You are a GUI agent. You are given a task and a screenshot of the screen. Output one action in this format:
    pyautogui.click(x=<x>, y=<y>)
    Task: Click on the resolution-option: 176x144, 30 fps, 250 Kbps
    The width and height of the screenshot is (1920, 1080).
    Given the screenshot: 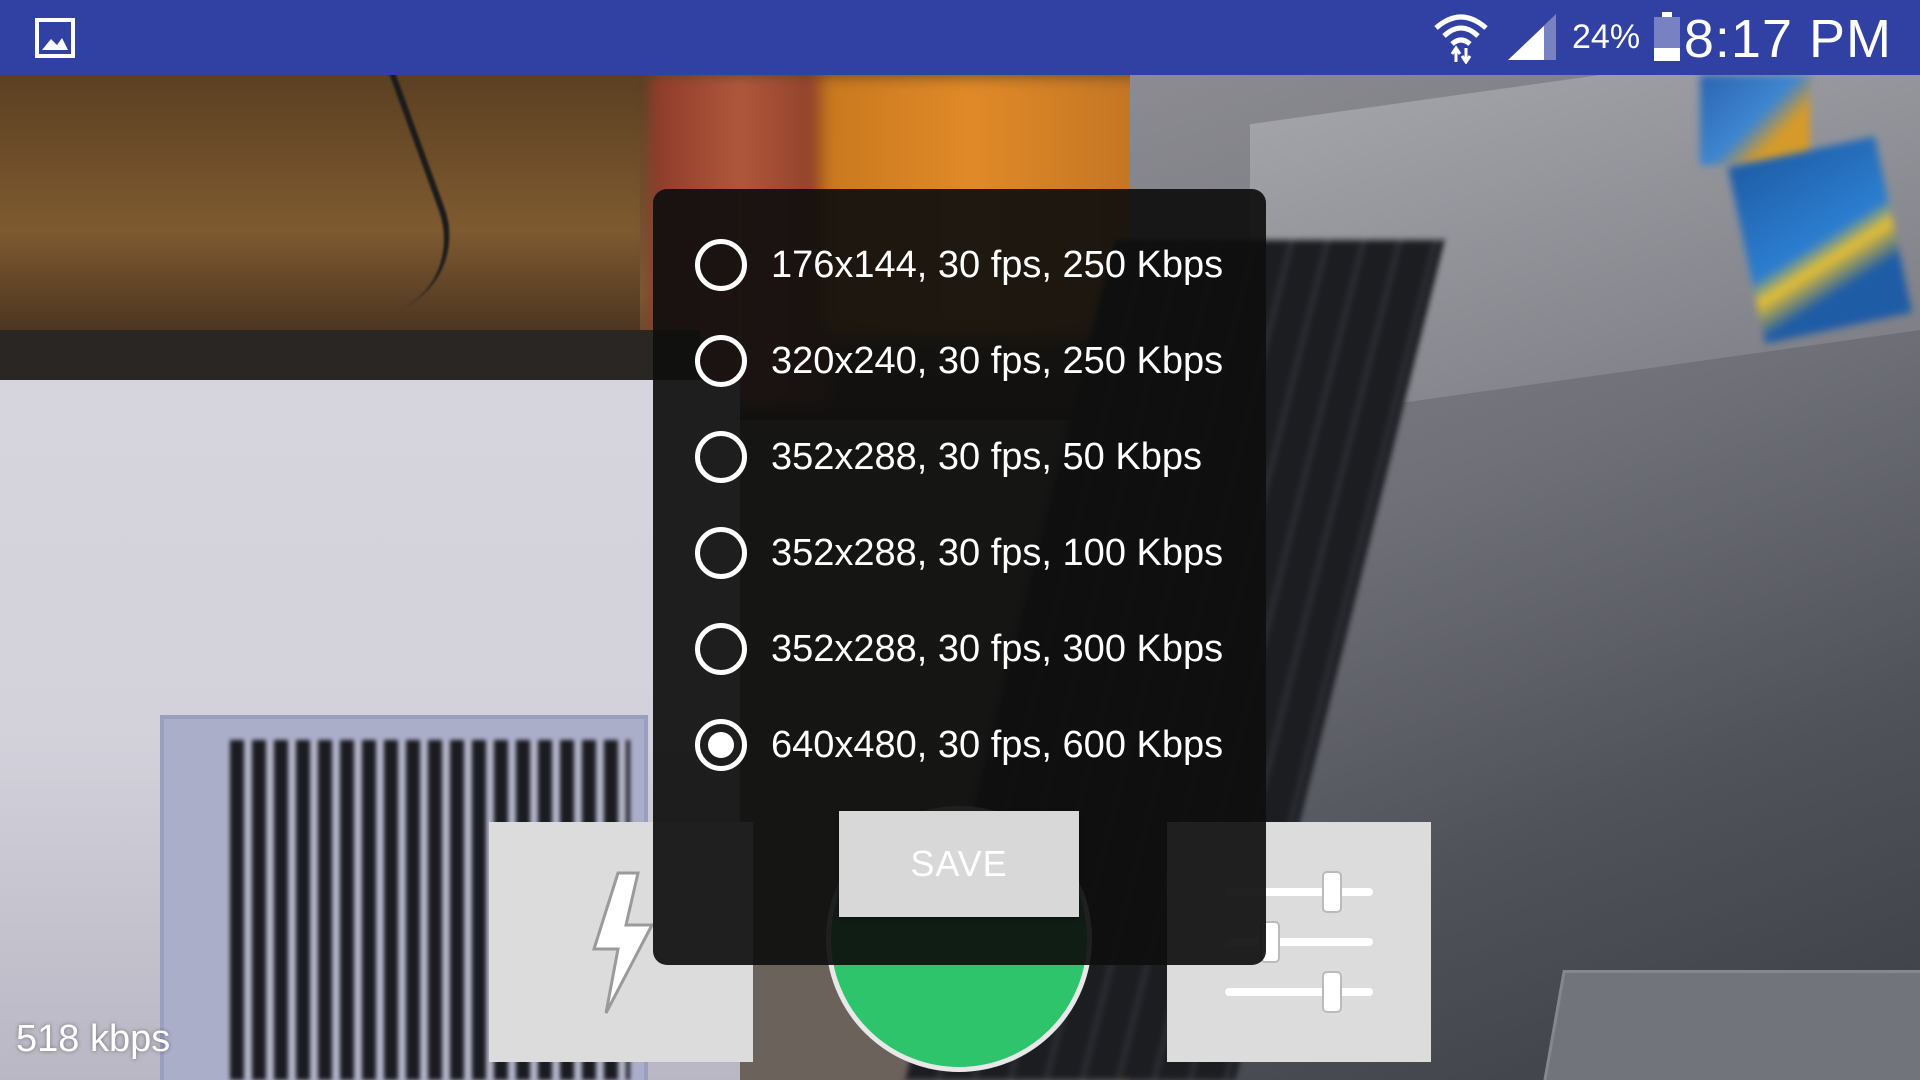 What is the action you would take?
    pyautogui.click(x=975, y=265)
    